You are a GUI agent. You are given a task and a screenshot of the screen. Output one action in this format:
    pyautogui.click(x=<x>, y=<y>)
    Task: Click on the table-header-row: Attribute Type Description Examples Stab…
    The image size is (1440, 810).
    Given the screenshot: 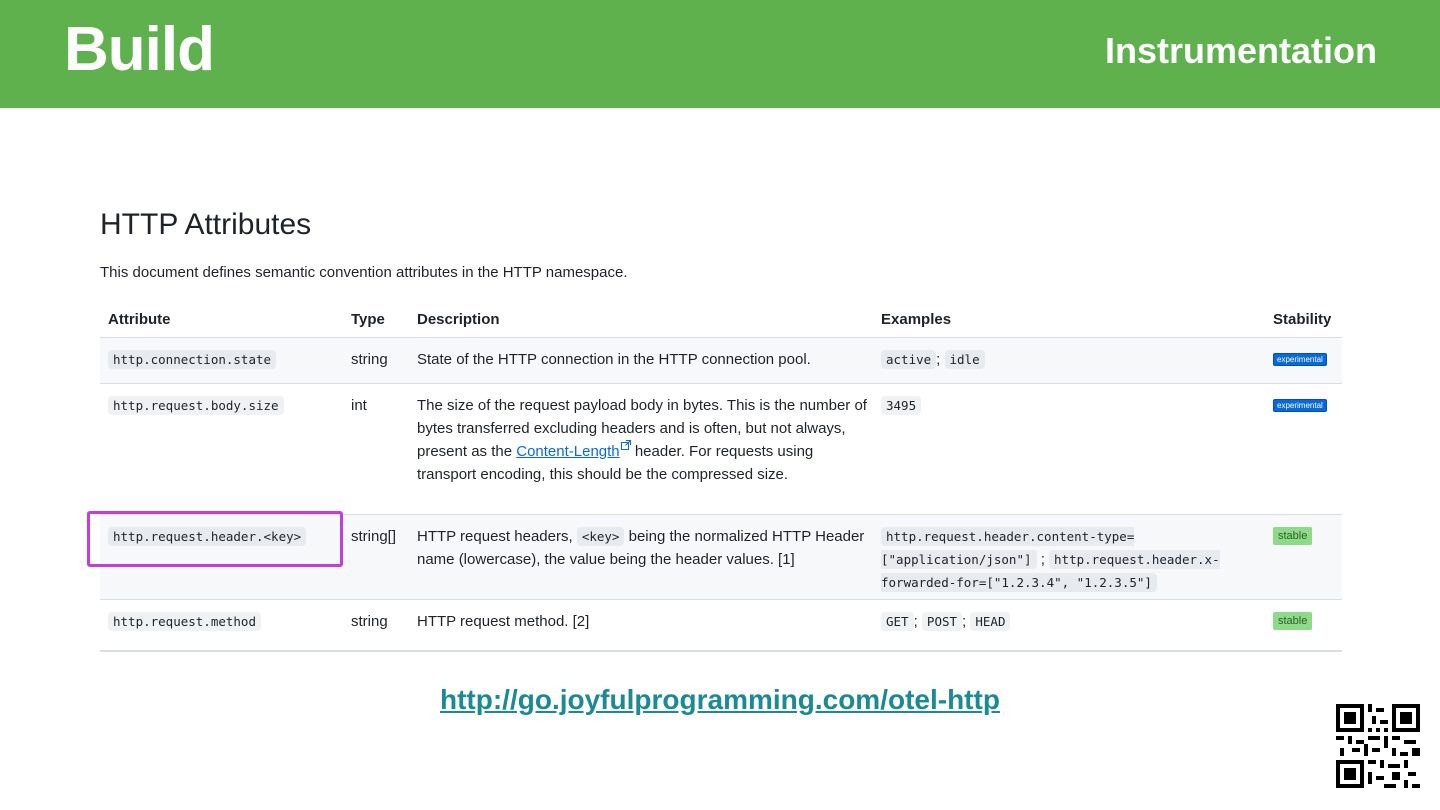 What is the action you would take?
    pyautogui.click(x=721, y=321)
    